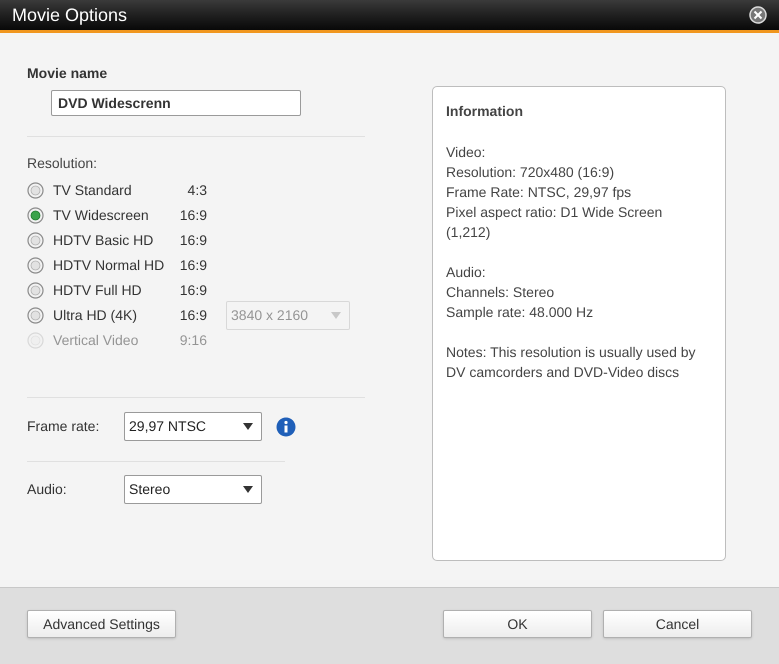 The height and width of the screenshot is (664, 779). I want to click on info-text: Notes: This resolution is usually used by DV camcorders and DVD-Video discs, so click(571, 362).